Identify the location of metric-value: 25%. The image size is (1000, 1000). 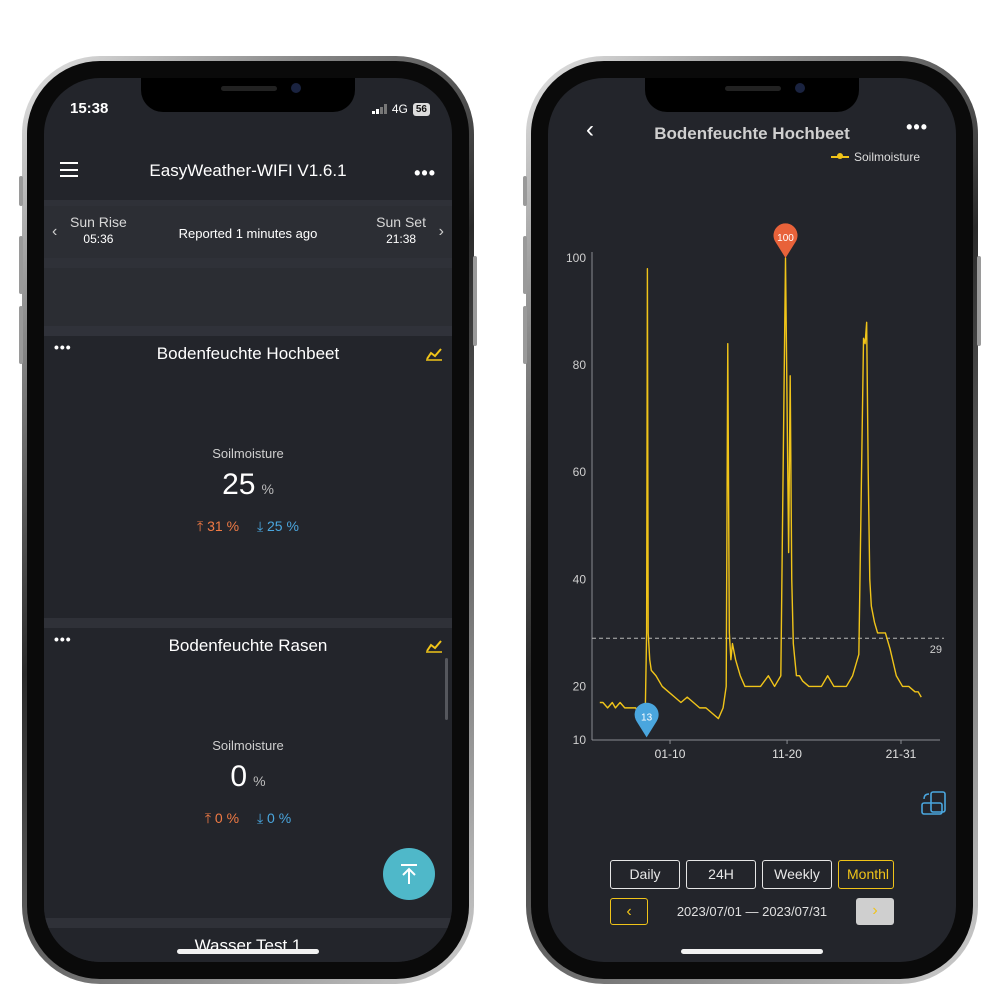
(248, 484).